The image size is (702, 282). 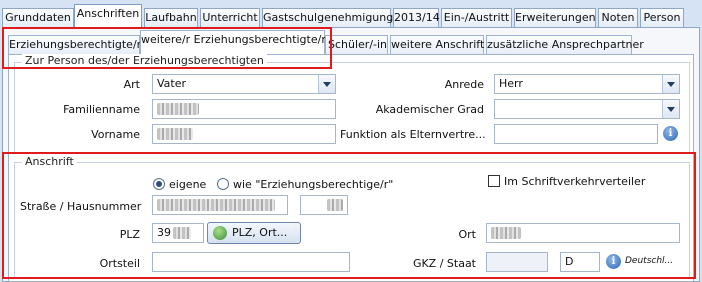 I want to click on tab-grunddaten: Grunddaten, so click(x=38, y=17).